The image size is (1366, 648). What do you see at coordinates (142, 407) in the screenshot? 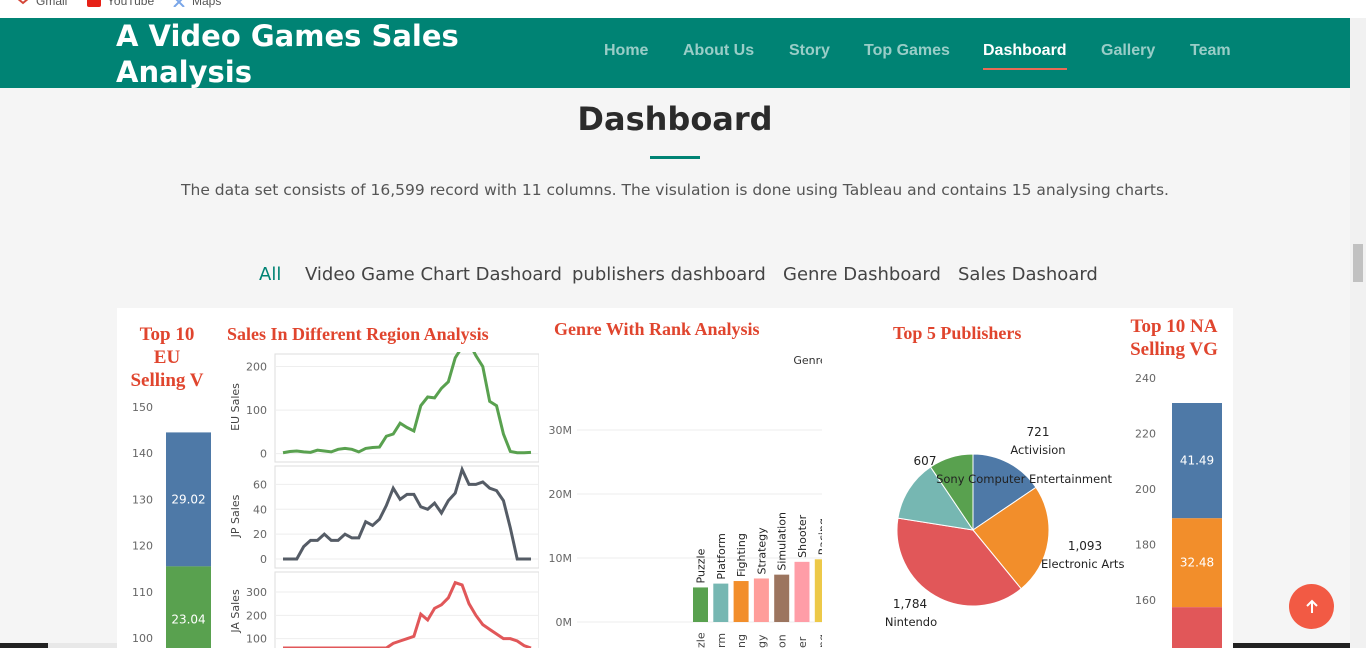
I see `y-tick-label: 150` at bounding box center [142, 407].